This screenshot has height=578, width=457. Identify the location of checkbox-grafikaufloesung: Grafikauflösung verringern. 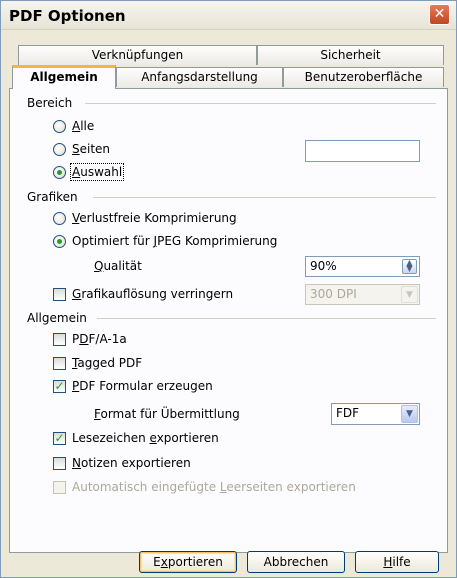
(143, 294).